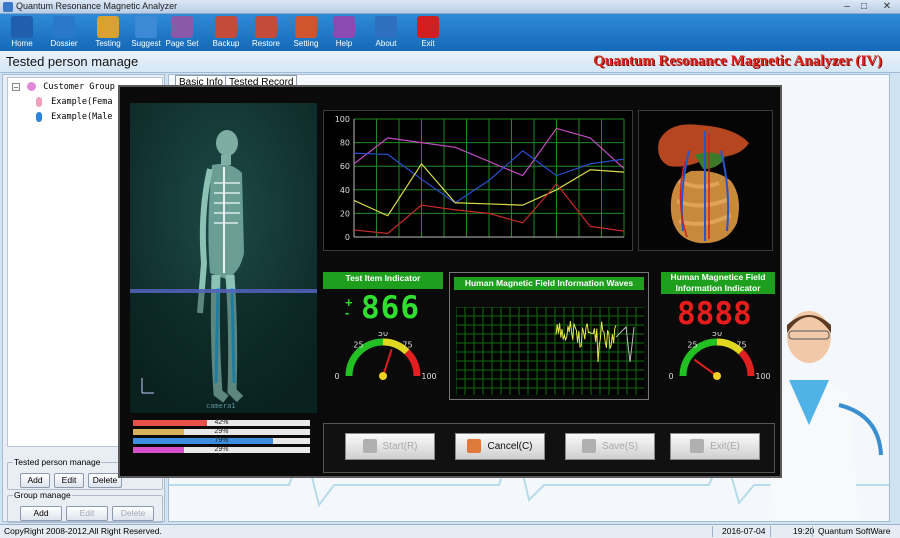 The width and height of the screenshot is (900, 538). I want to click on test-item-gauge: 0 25 50 75 100, so click(385, 356).